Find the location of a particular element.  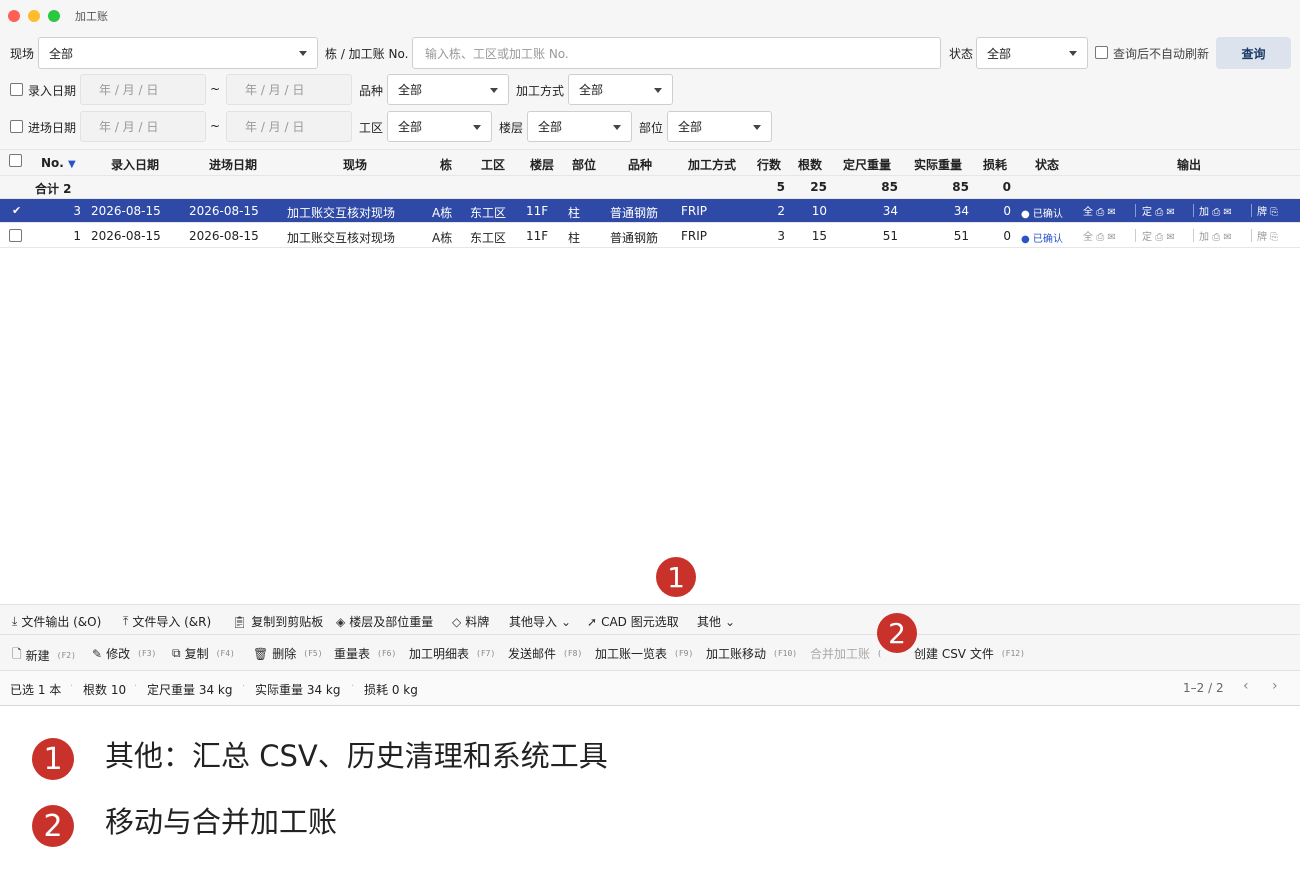

col-zone: 工区 is located at coordinates (493, 164).